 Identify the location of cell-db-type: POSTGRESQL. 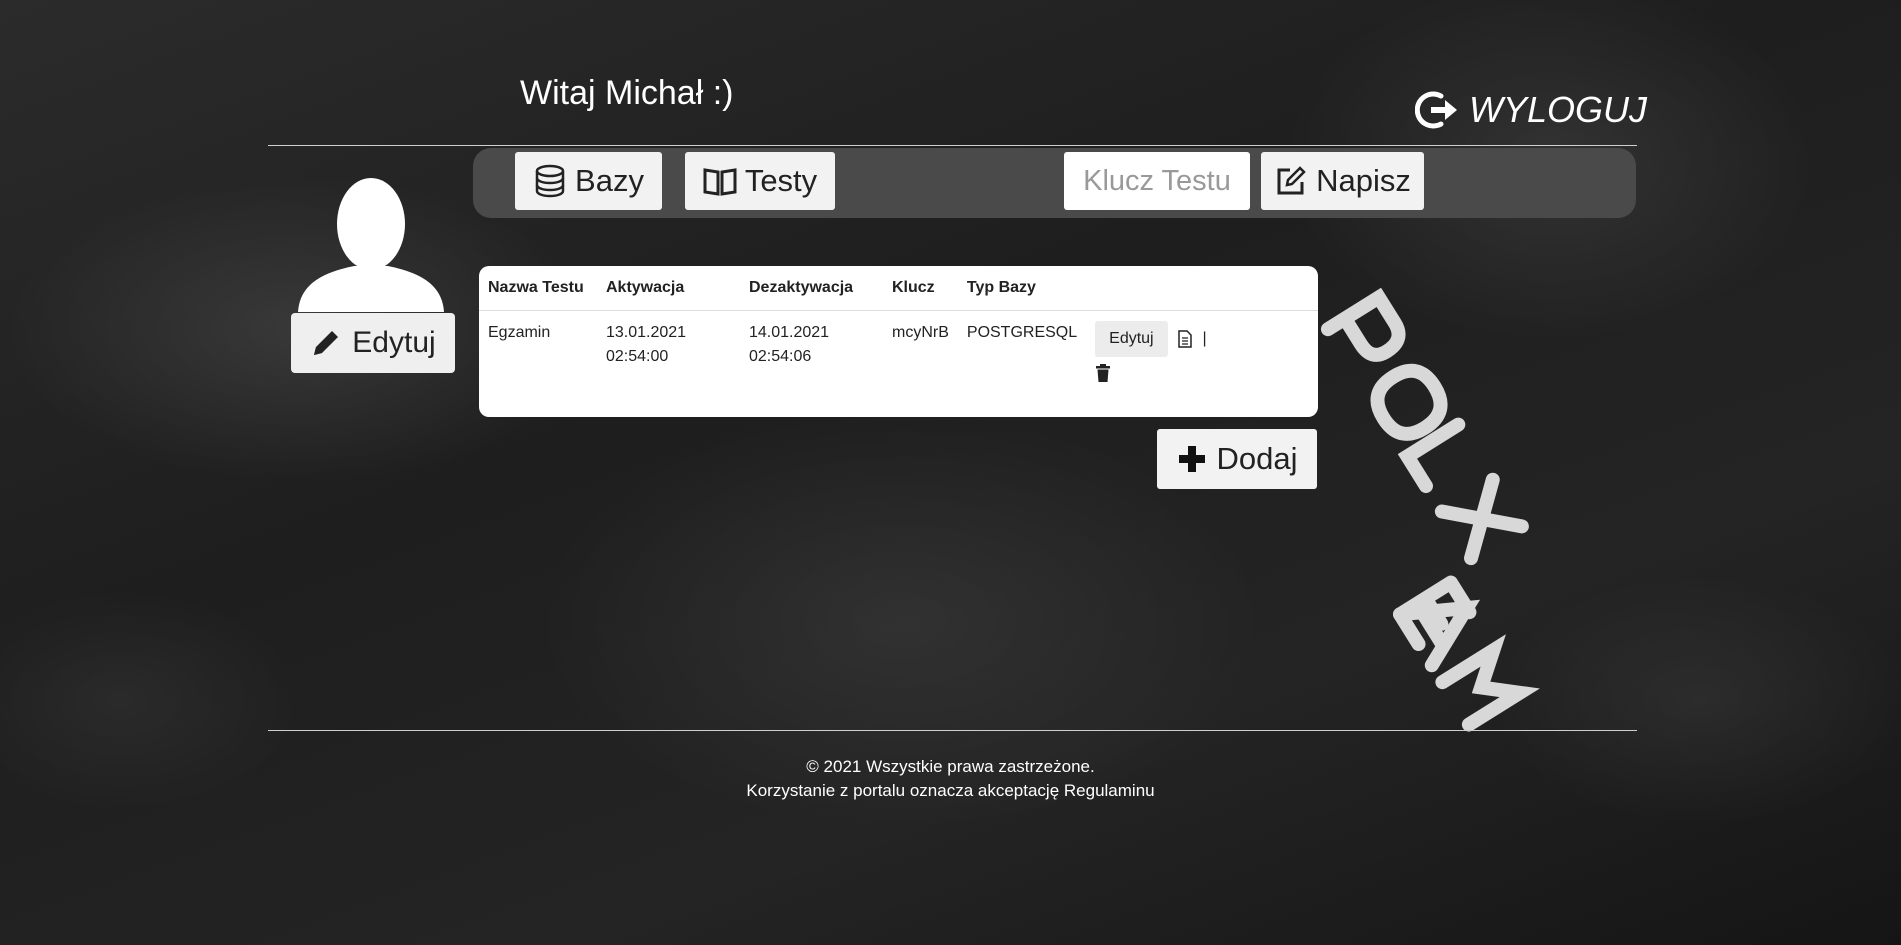
(1022, 332).